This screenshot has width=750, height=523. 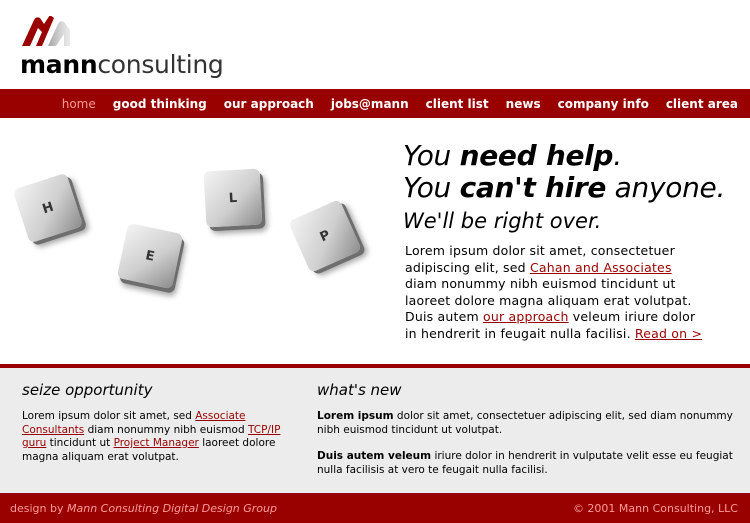 I want to click on seize-text-3: tincidunt ut, so click(x=80, y=443).